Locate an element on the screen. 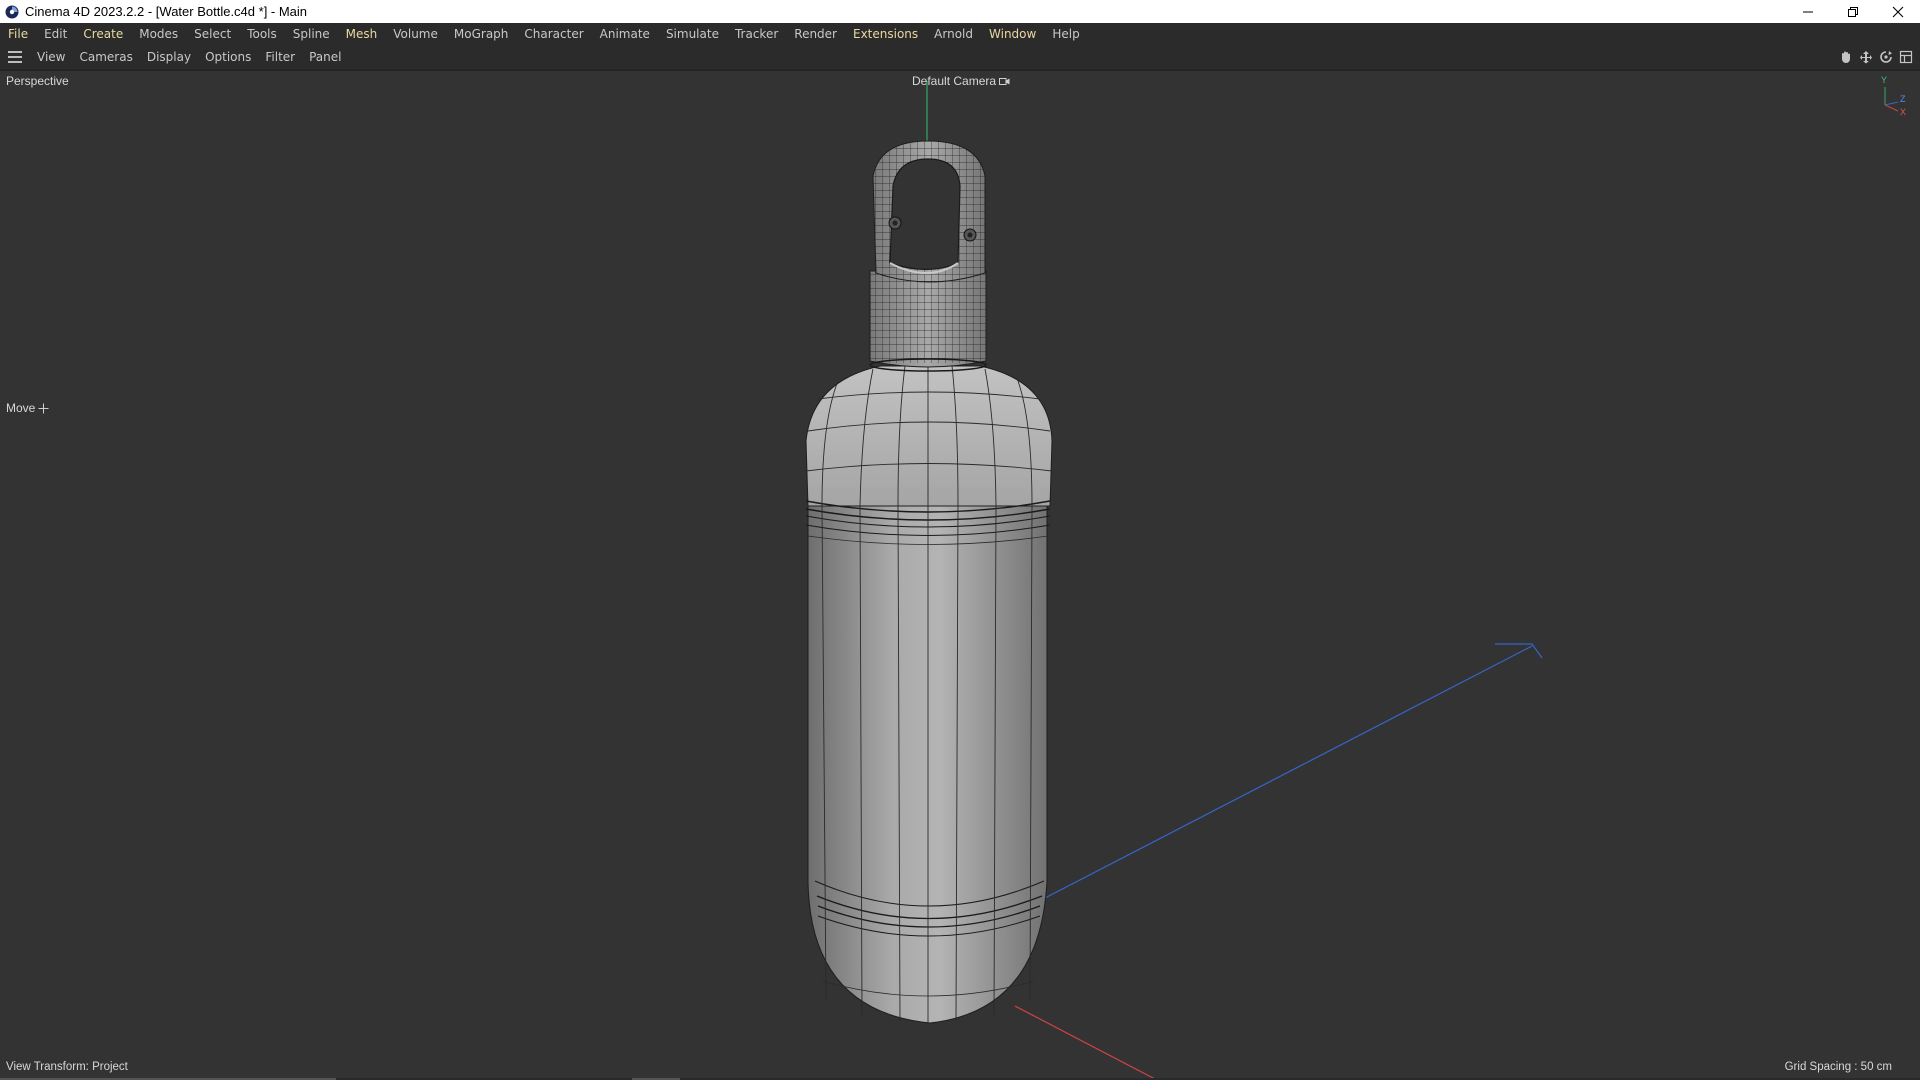 The height and width of the screenshot is (1080, 1920). restore-button is located at coordinates (1852, 11).